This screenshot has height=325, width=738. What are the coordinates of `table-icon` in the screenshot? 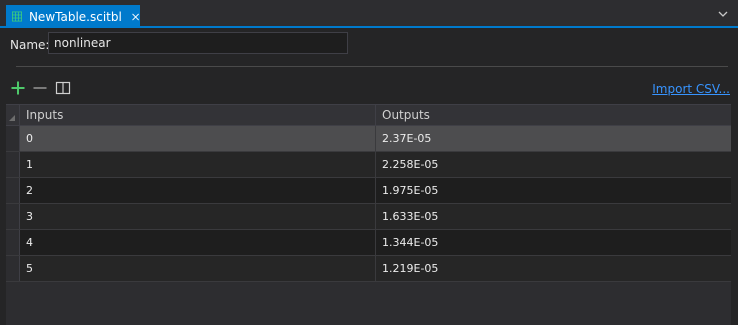 It's located at (17, 16).